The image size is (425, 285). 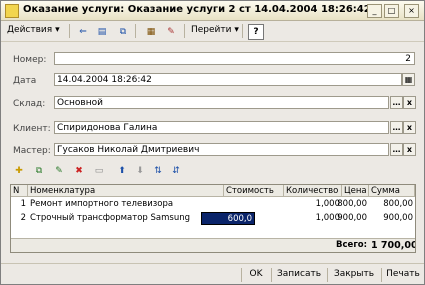 What do you see at coordinates (19, 191) in the screenshot?
I see `column-header: N` at bounding box center [19, 191].